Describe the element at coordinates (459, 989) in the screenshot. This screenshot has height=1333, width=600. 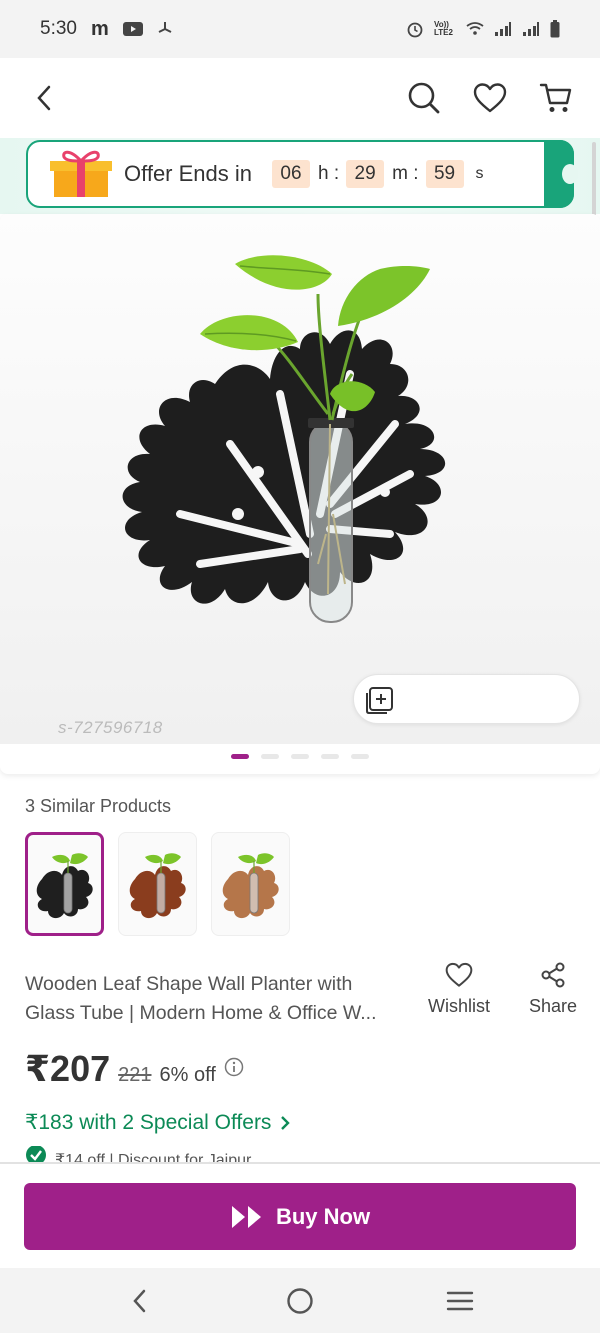
I see `wishlist-button: Wishlist` at that location.